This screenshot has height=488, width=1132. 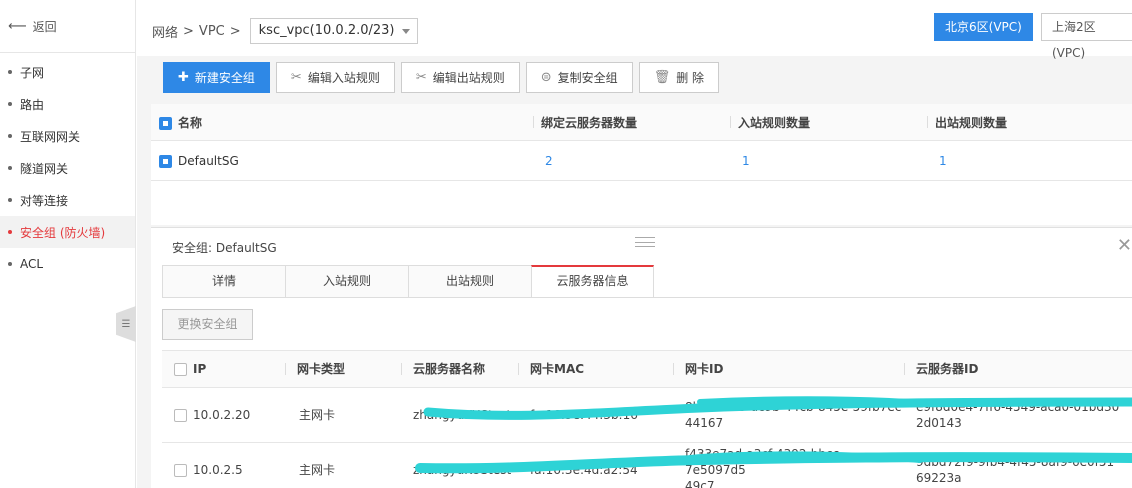 I want to click on column-header-name: 名称, so click(x=342, y=122).